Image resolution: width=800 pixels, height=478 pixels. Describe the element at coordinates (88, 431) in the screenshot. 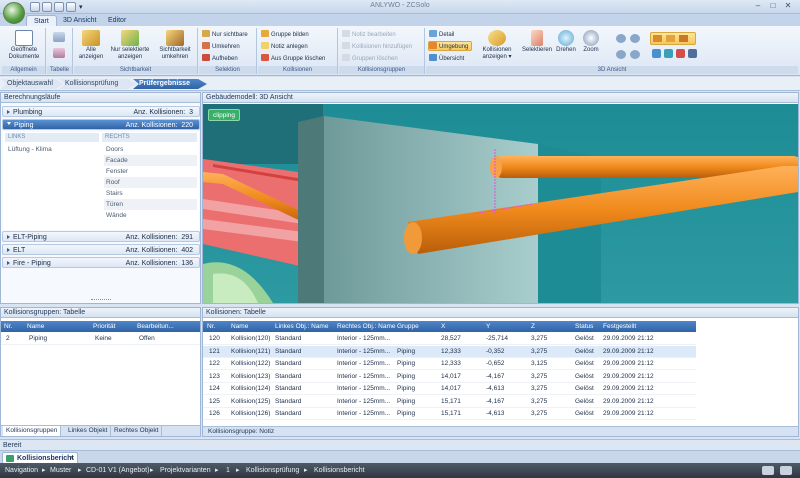

I see `tab-linkes-objekt: Linkes Objekt` at that location.